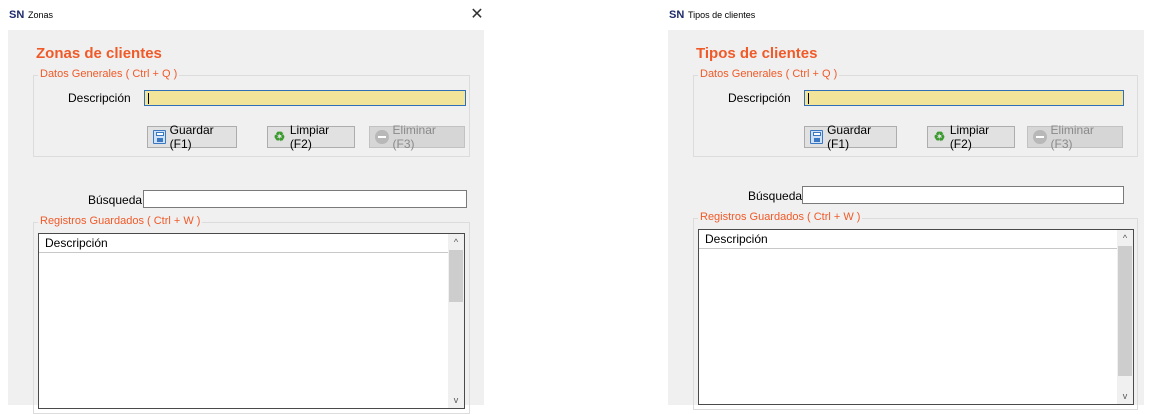 Image resolution: width=1152 pixels, height=414 pixels. Describe the element at coordinates (246, 15) in the screenshot. I see `title-bar: SN Zonas ✕` at that location.